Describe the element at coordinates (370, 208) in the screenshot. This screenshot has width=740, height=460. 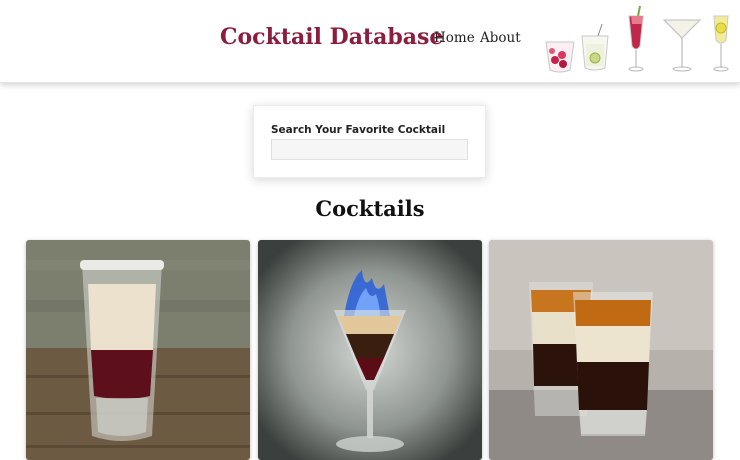
I see `section-title: Cocktails` at that location.